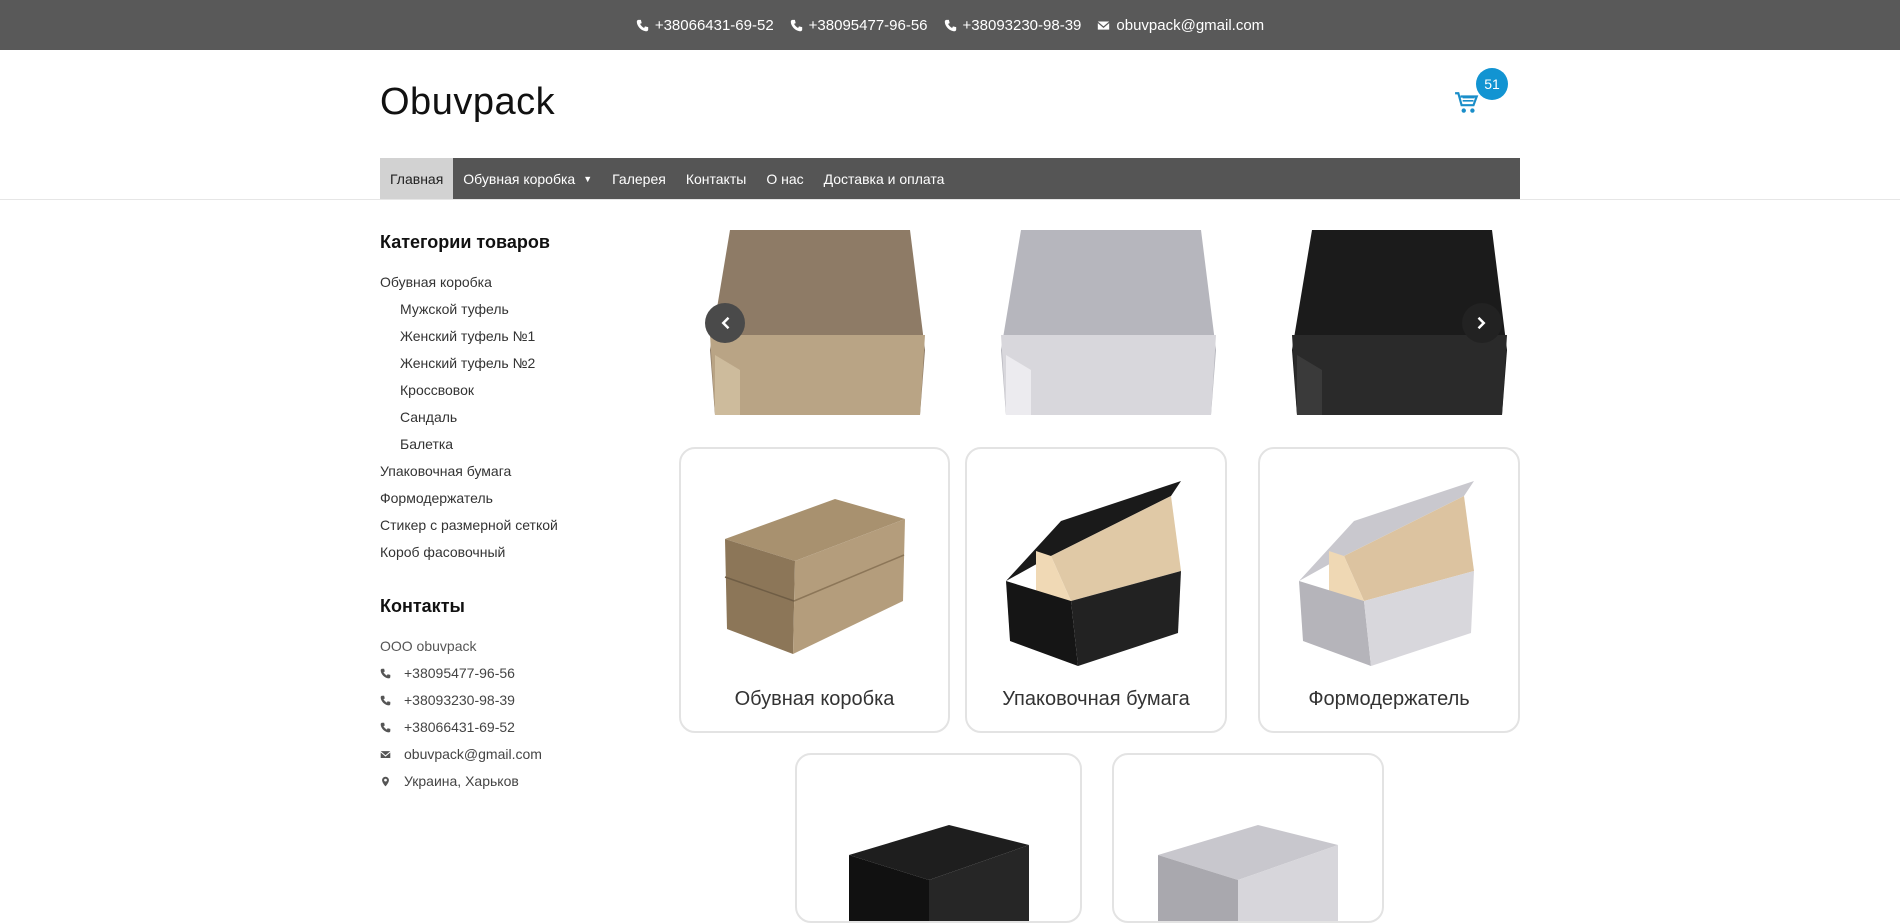 The width and height of the screenshot is (1900, 923). I want to click on open-black-box-image, so click(1093, 573).